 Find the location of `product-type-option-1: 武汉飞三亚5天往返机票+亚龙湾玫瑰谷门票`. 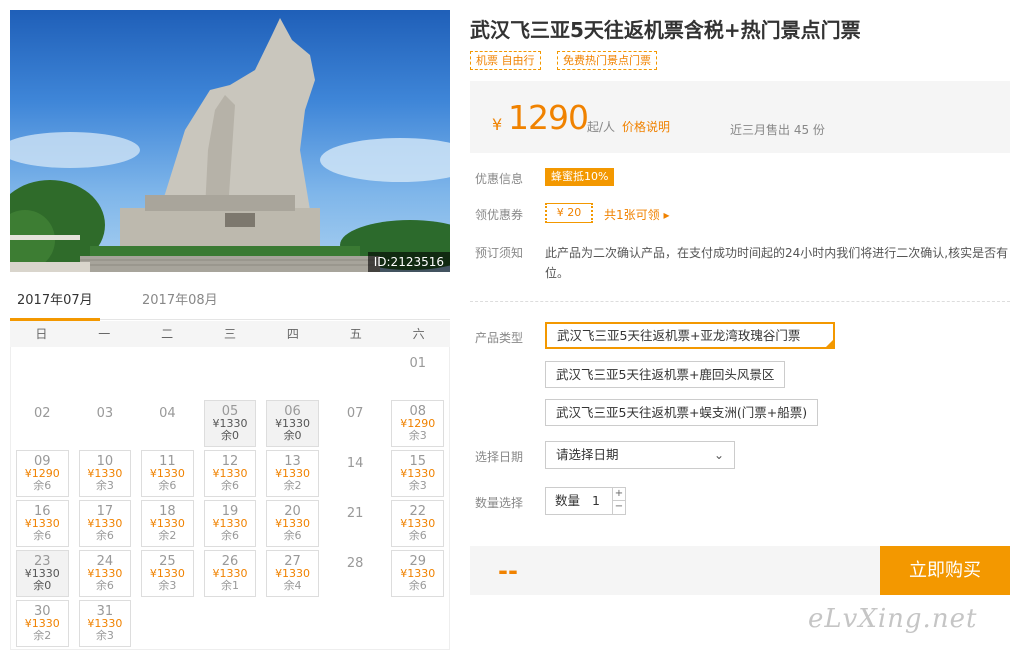

product-type-option-1: 武汉飞三亚5天往返机票+亚龙湾玫瑰谷门票 is located at coordinates (690, 335).